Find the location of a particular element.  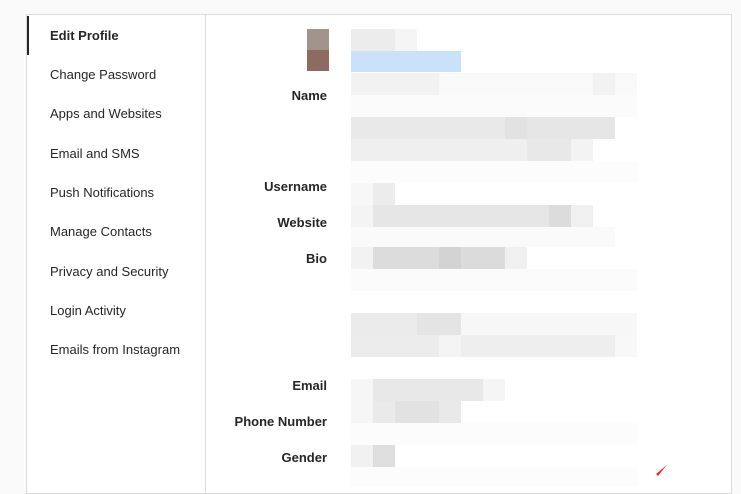

sidebar-item-label: Edit Profile is located at coordinates (84, 35).